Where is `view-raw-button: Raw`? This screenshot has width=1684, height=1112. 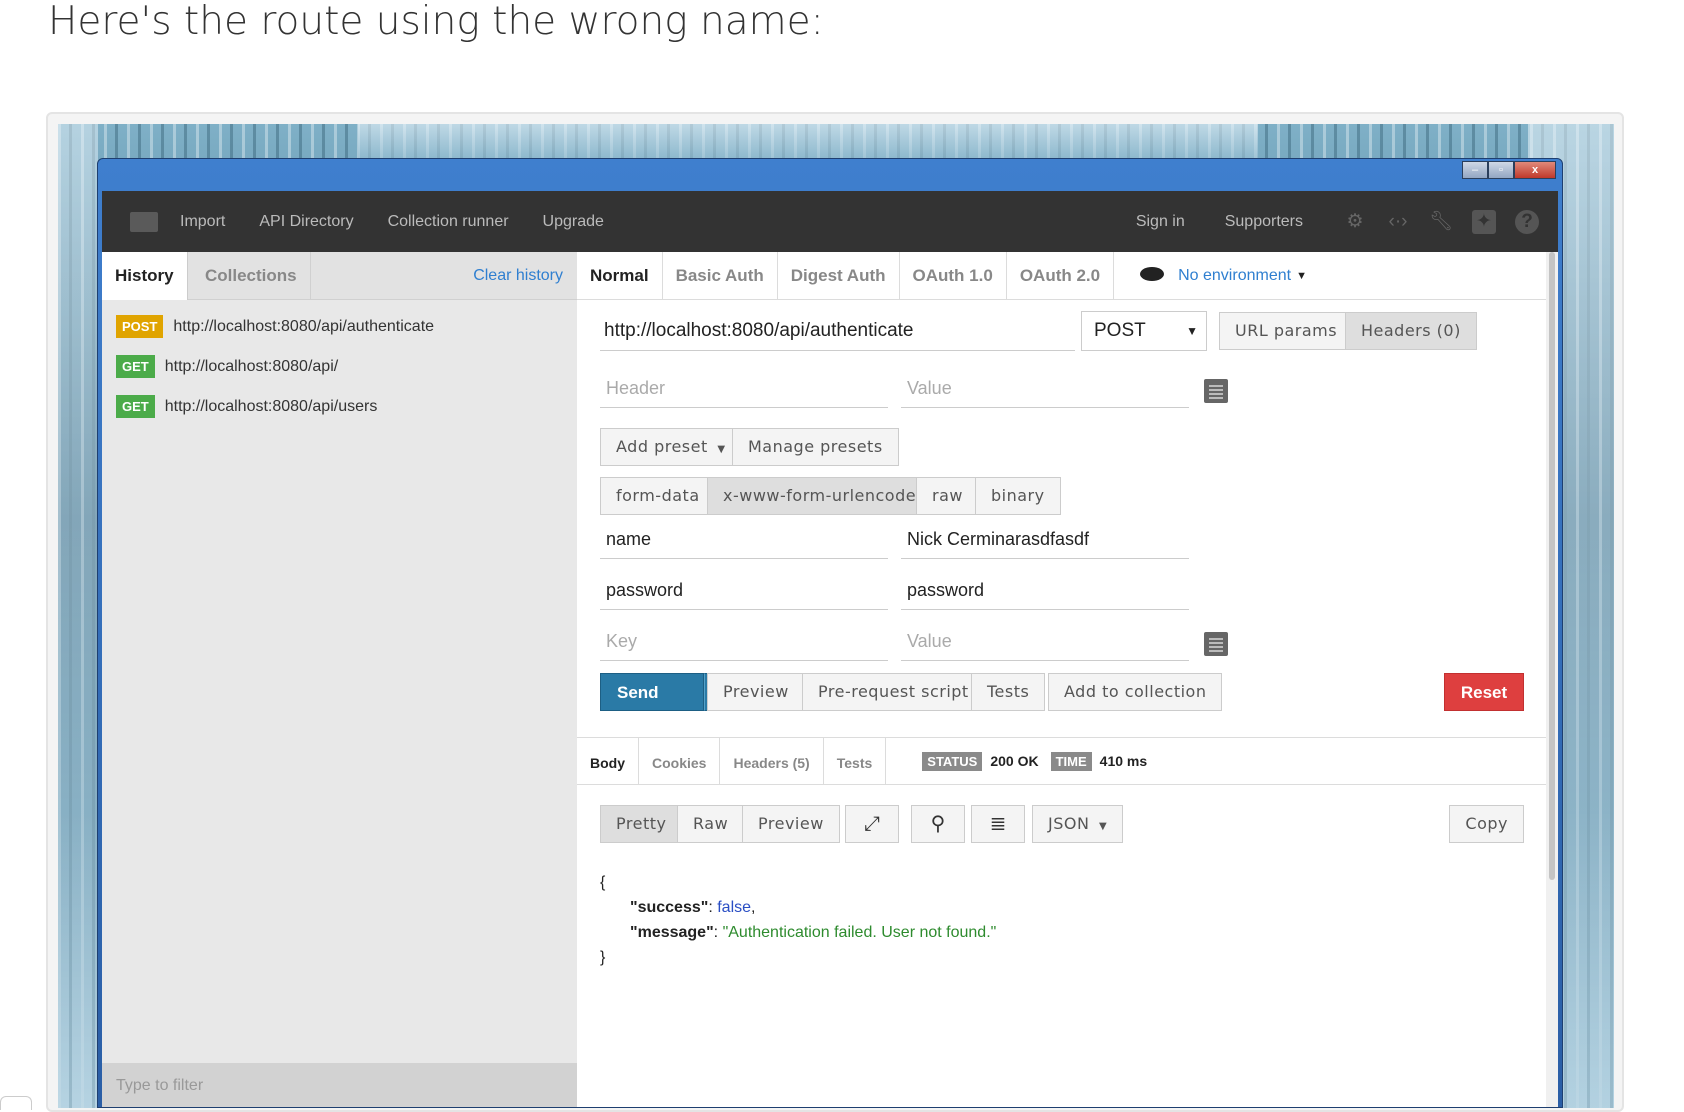
view-raw-button: Raw is located at coordinates (711, 824).